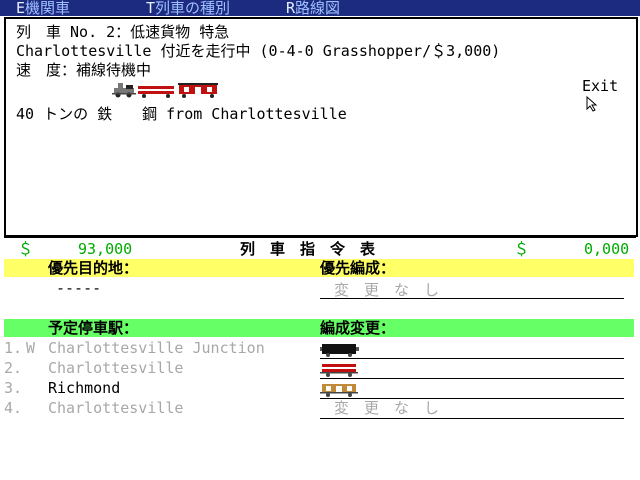  What do you see at coordinates (607, 249) in the screenshot?
I see `money-right-value: 0,000` at bounding box center [607, 249].